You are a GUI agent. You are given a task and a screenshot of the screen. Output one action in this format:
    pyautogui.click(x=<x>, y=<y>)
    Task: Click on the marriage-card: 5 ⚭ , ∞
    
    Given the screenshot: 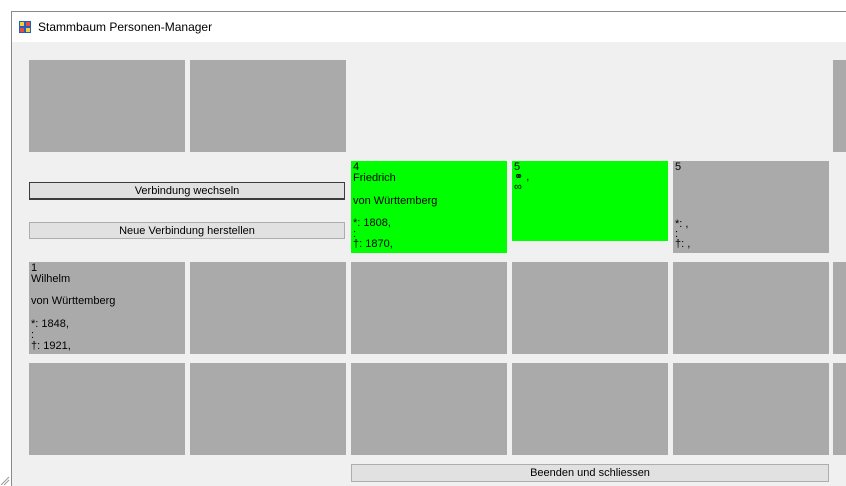 What is the action you would take?
    pyautogui.click(x=590, y=201)
    